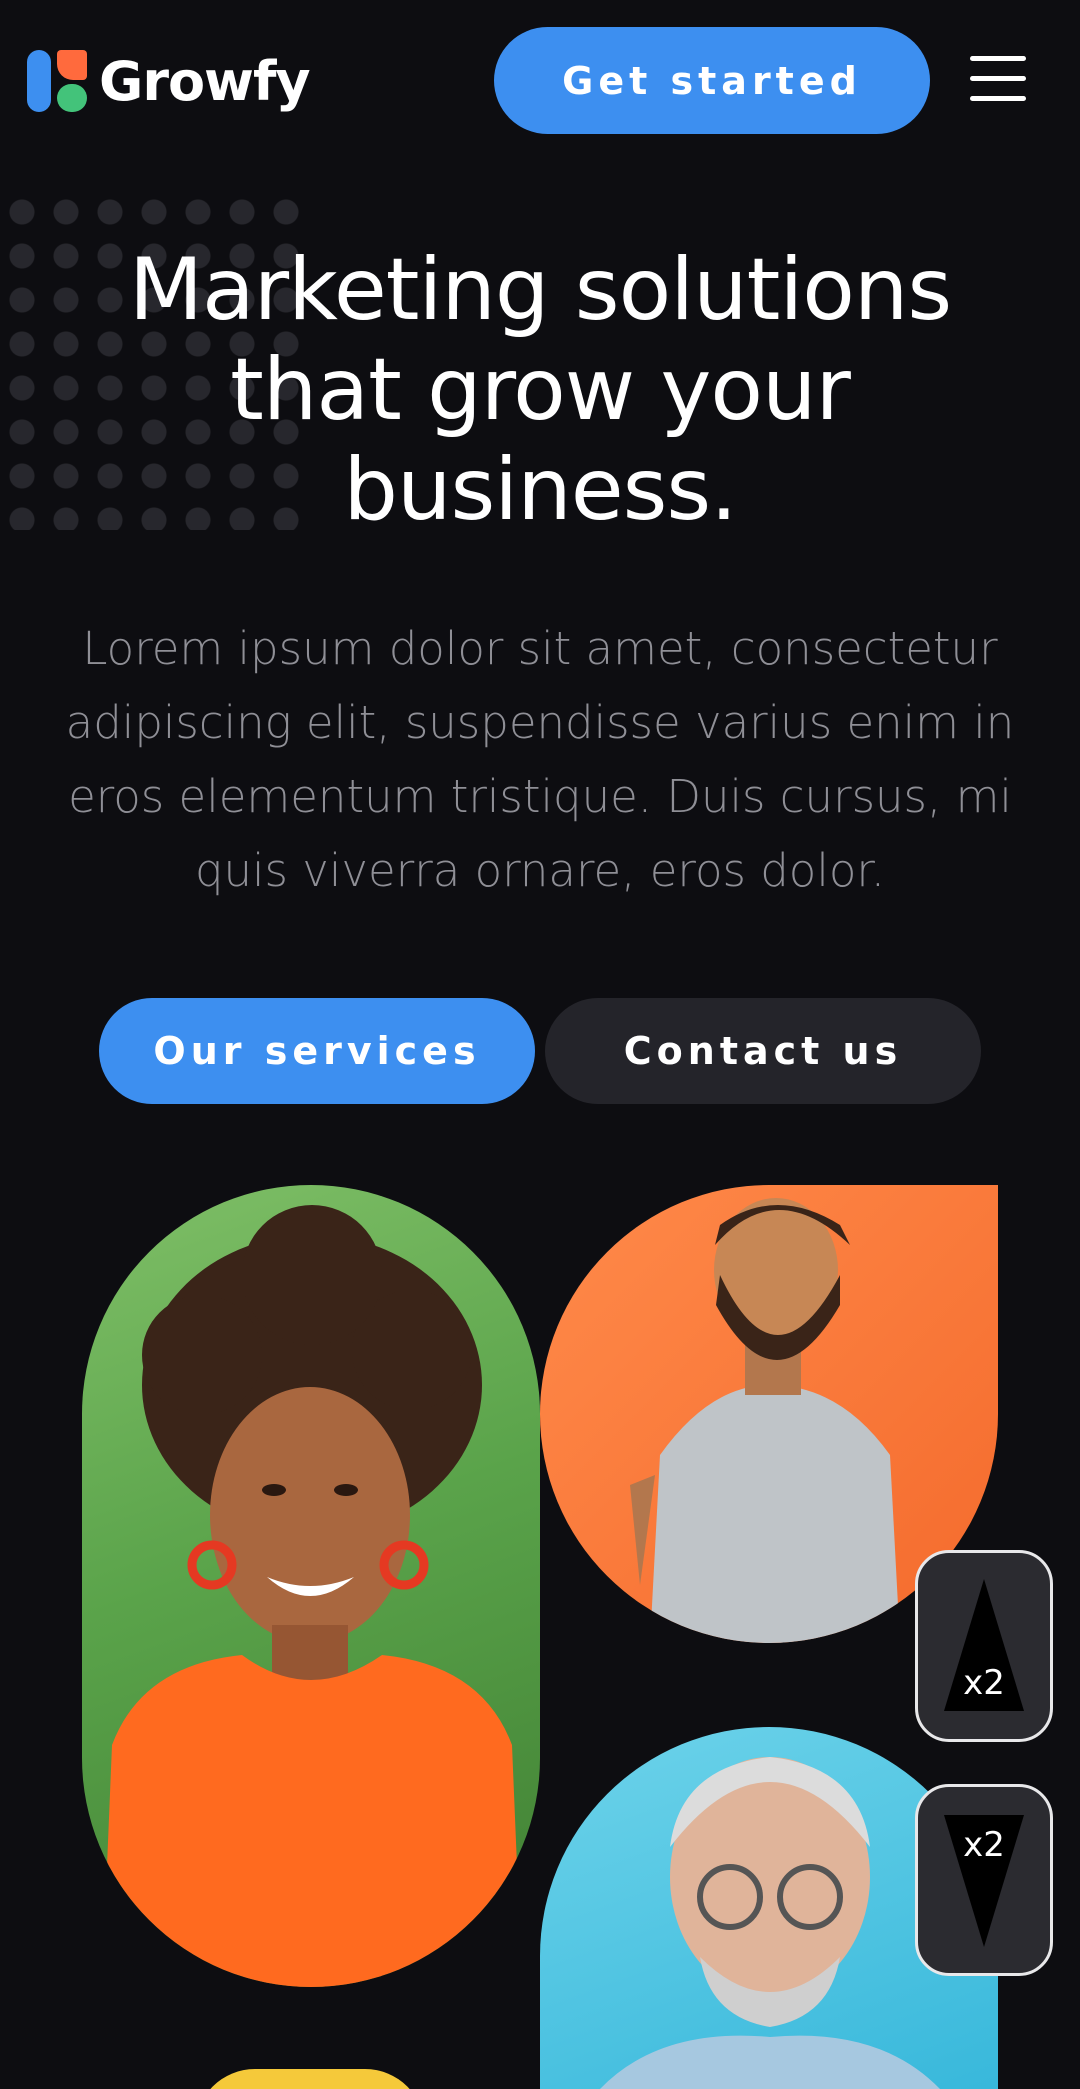 The height and width of the screenshot is (2089, 1080). What do you see at coordinates (712, 80) in the screenshot?
I see `get-started-button: Get started` at bounding box center [712, 80].